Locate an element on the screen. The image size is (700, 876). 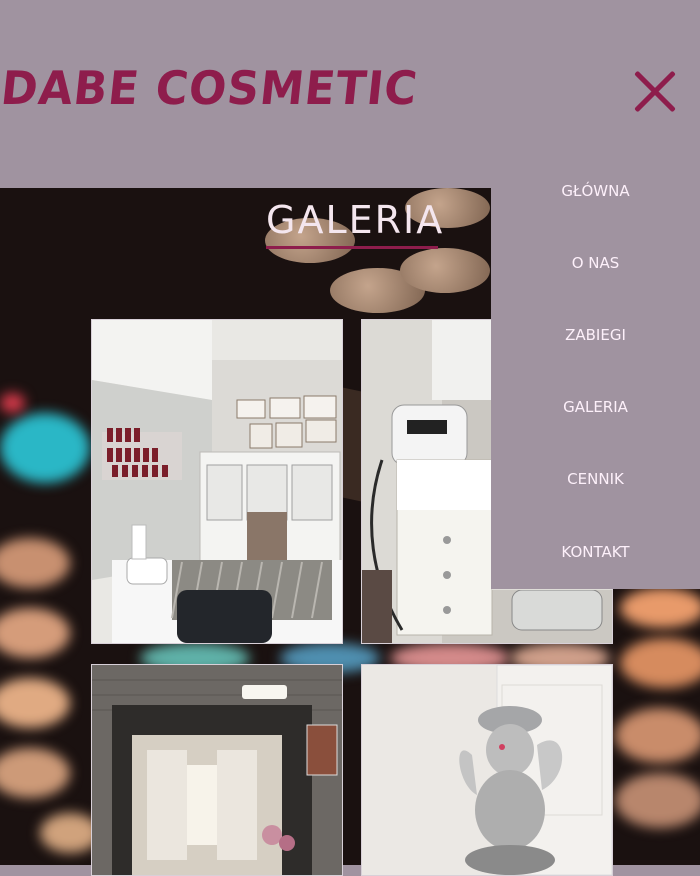
menu-item-o-nas: O NAS is located at coordinates (595, 263).